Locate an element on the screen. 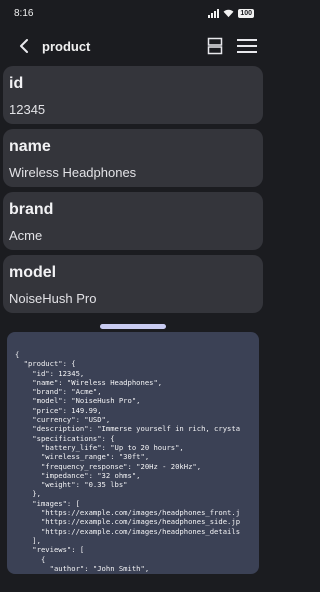 This screenshot has height=592, width=320. field-label: id is located at coordinates (16, 83).